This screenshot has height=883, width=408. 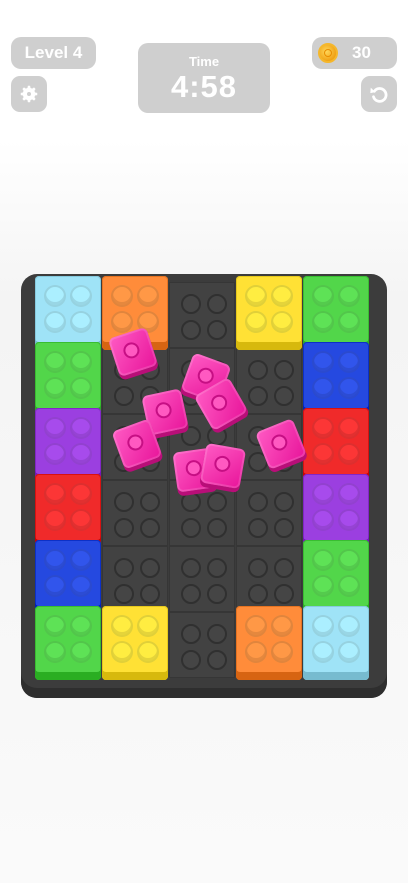 I want to click on pink-cube-piece, so click(x=223, y=466).